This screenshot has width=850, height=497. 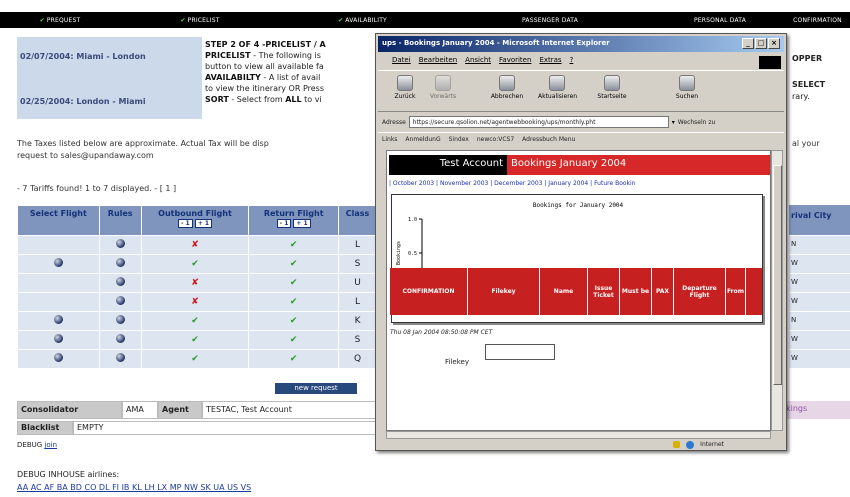 I want to click on step-label: PERSONAL DATA, so click(x=719, y=20).